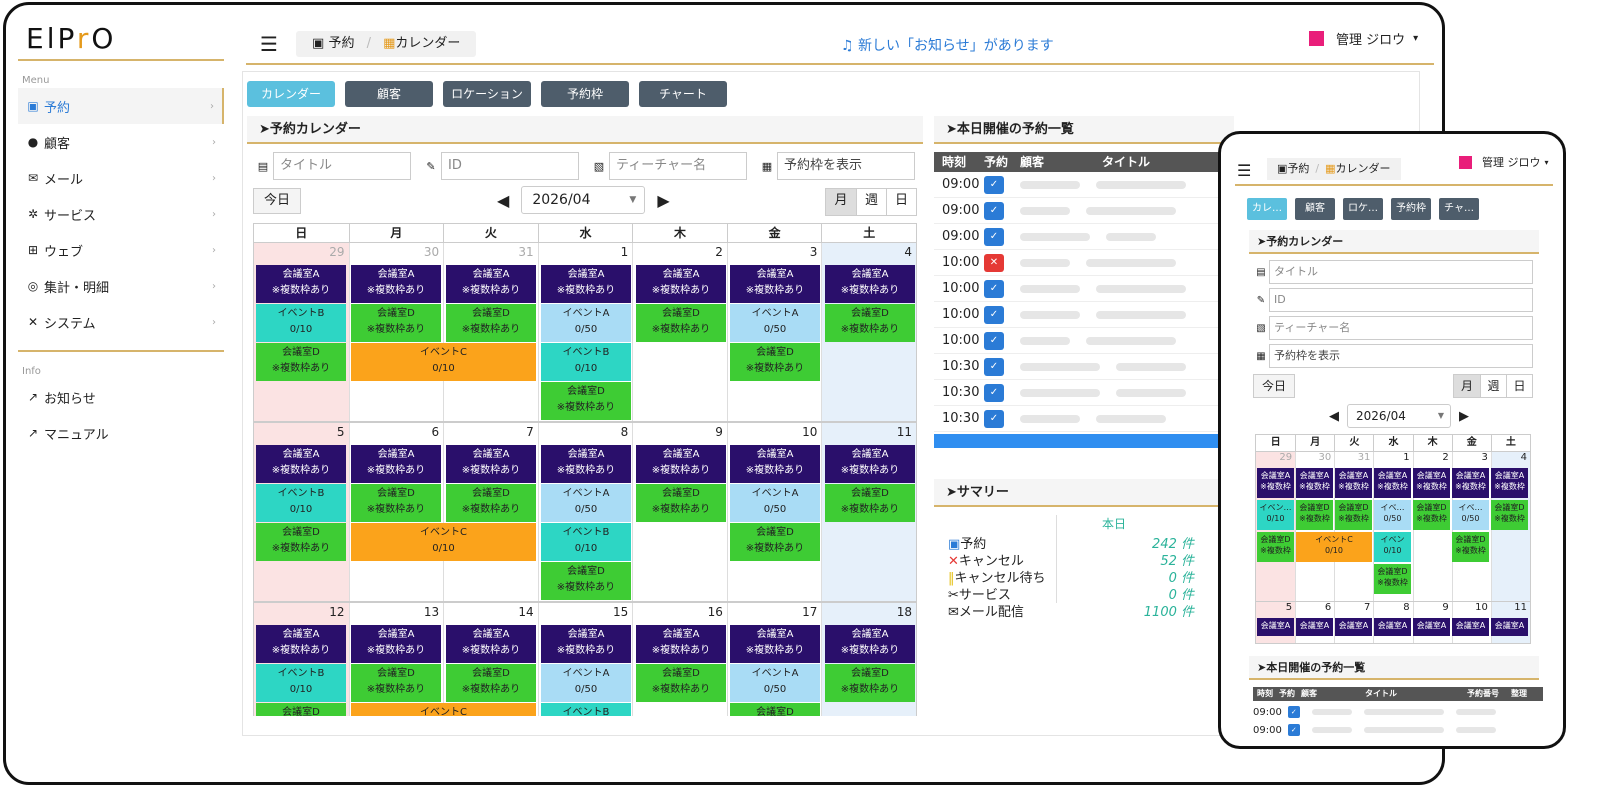 Image resolution: width=1601 pixels, height=805 pixels. What do you see at coordinates (1398, 730) in the screenshot?
I see `table-row: 09:00 ✓` at bounding box center [1398, 730].